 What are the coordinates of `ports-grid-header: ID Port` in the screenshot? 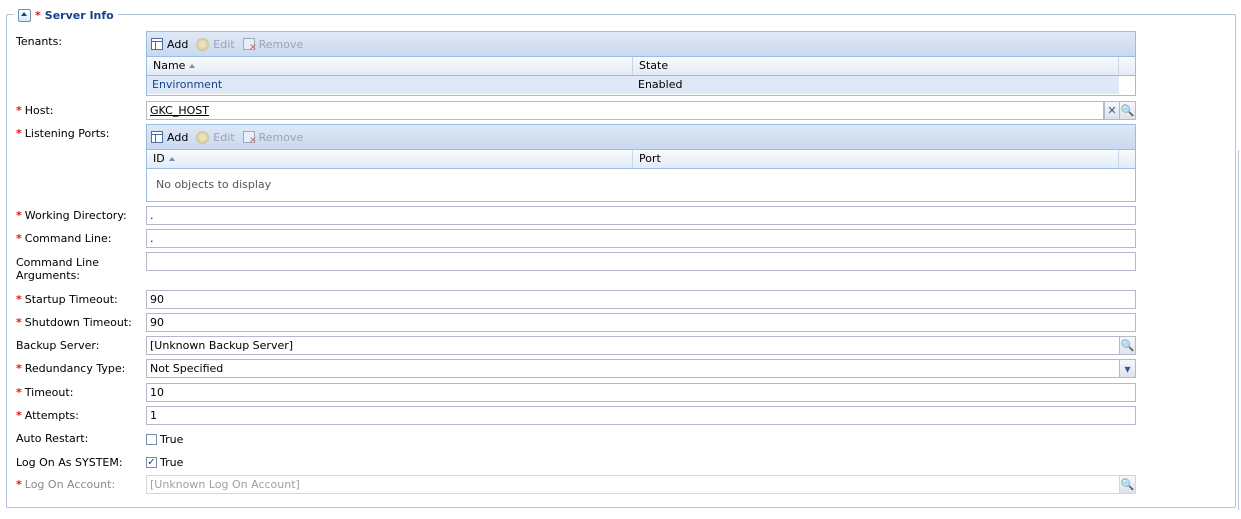 It's located at (641, 159).